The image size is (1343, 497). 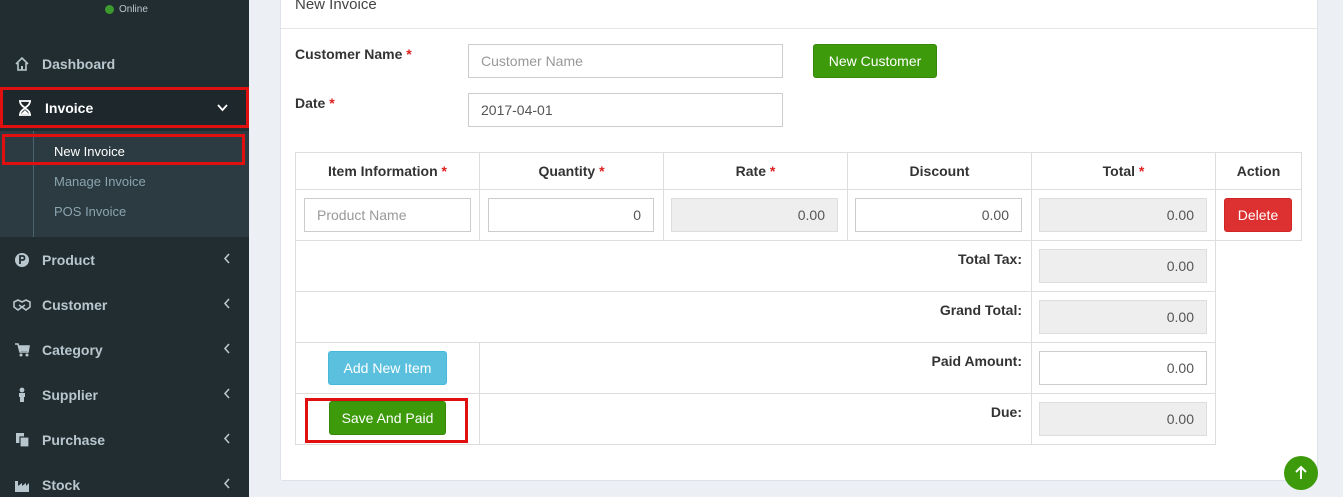 I want to click on sidebar-item-purchase: Purchase, so click(x=124, y=439).